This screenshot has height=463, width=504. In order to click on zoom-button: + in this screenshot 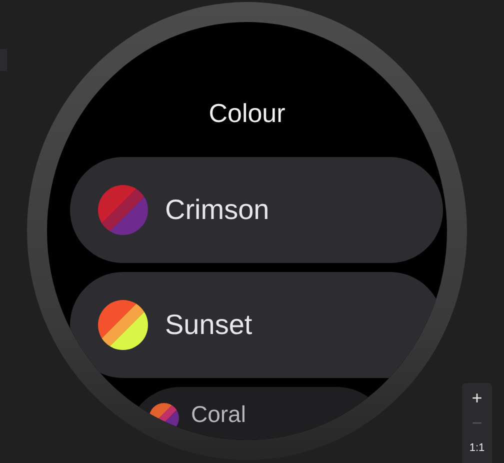, I will do `click(477, 398)`.